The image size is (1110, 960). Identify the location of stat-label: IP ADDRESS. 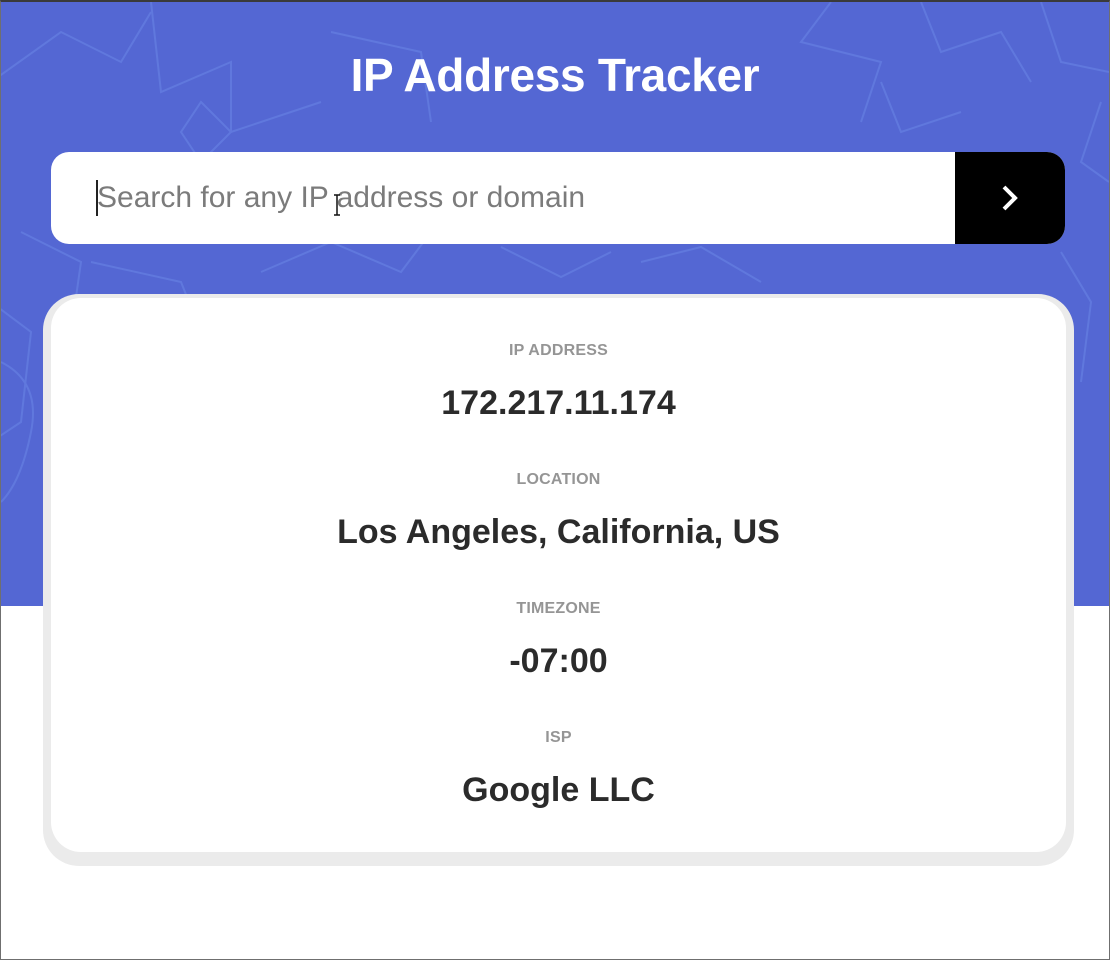
(558, 350).